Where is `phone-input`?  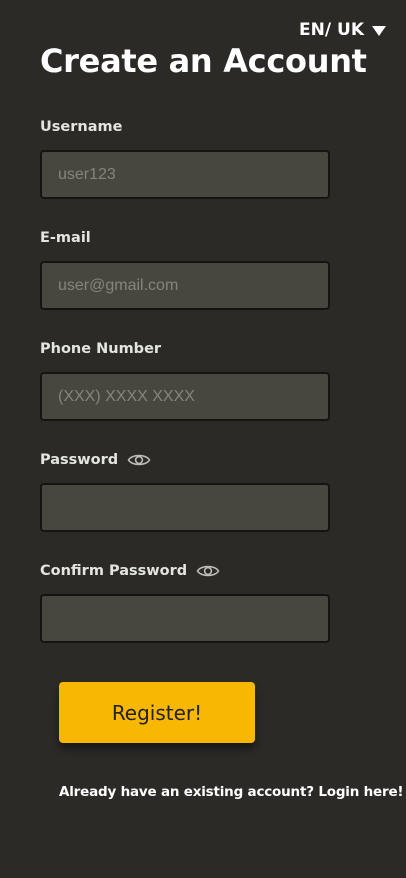
phone-input is located at coordinates (185, 396).